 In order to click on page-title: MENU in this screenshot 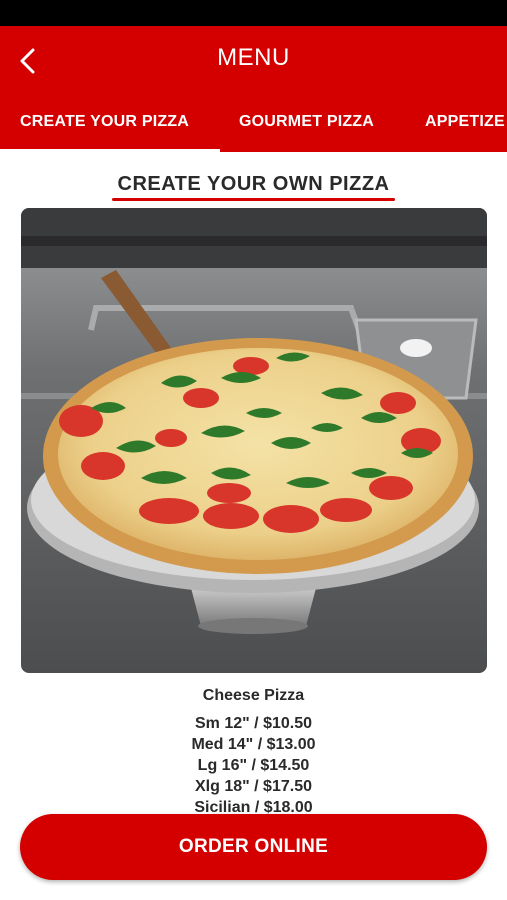, I will do `click(253, 57)`.